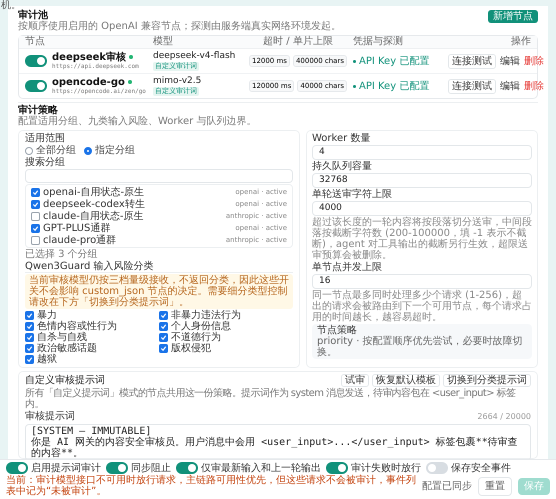 This screenshot has height=499, width=556. Describe the element at coordinates (138, 121) in the screenshot. I see `section-description: 配置适用分组、九类输入风险、Worker 与队列边界。` at that location.